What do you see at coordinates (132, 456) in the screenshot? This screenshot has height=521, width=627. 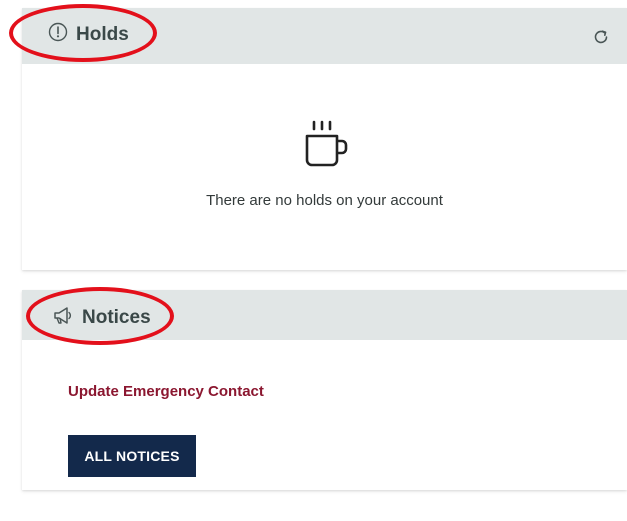 I see `all-notices-button: ALL NOTICES` at bounding box center [132, 456].